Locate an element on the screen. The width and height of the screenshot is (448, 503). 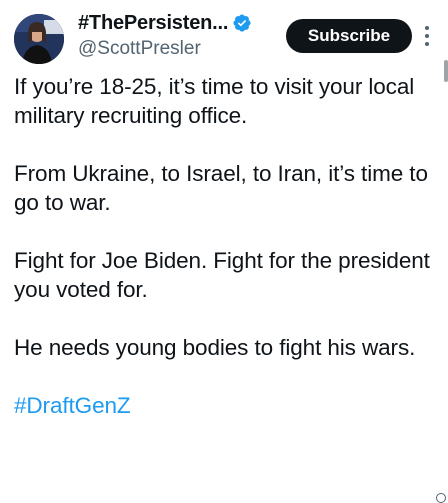
post-header: #ThePersisten... @ScottPresler Subscribe is located at coordinates (223, 37).